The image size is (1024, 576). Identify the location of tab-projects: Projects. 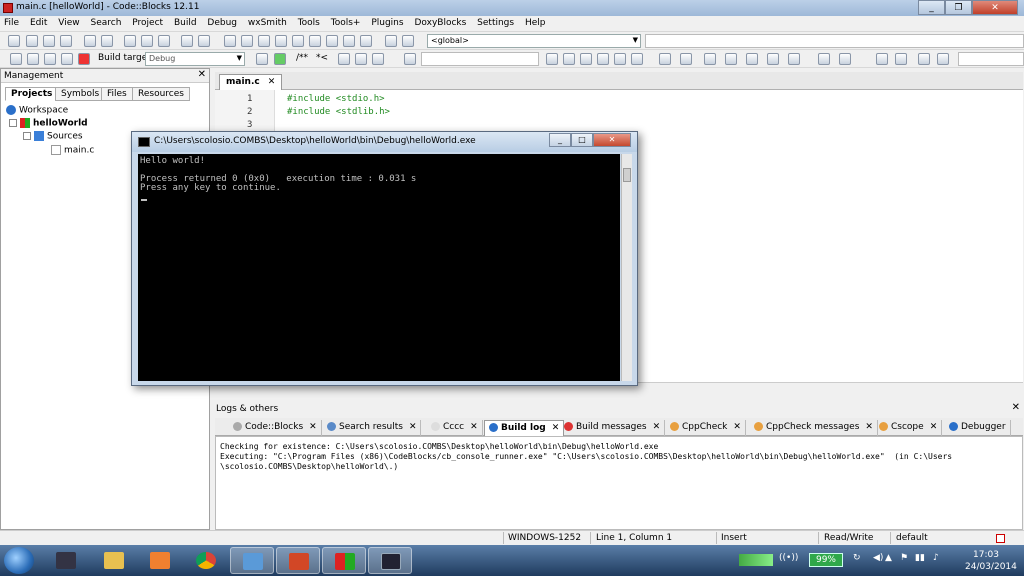
(32, 94).